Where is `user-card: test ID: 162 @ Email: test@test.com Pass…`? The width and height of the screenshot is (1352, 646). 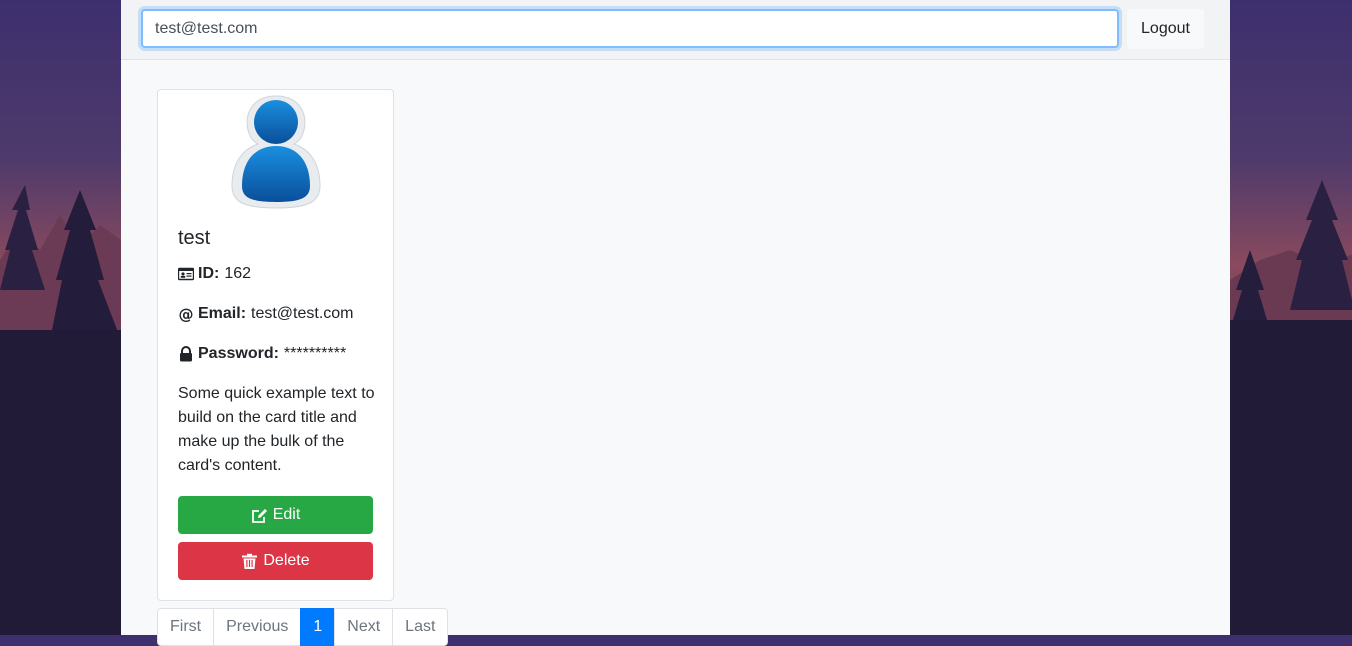 user-card: test ID: 162 @ Email: test@test.com Pass… is located at coordinates (275, 345).